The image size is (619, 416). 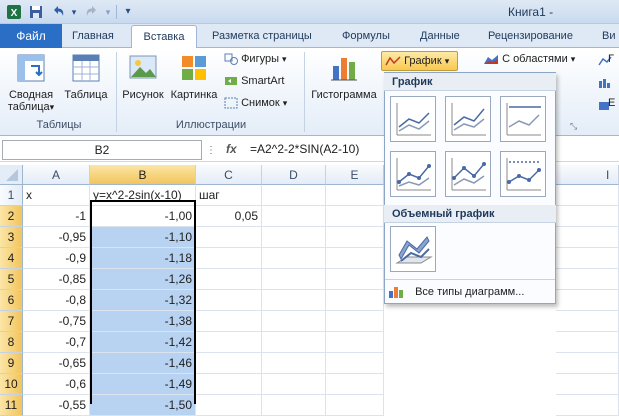 What do you see at coordinates (74, 12) in the screenshot?
I see `undo-dropdown-icon: ▾` at bounding box center [74, 12].